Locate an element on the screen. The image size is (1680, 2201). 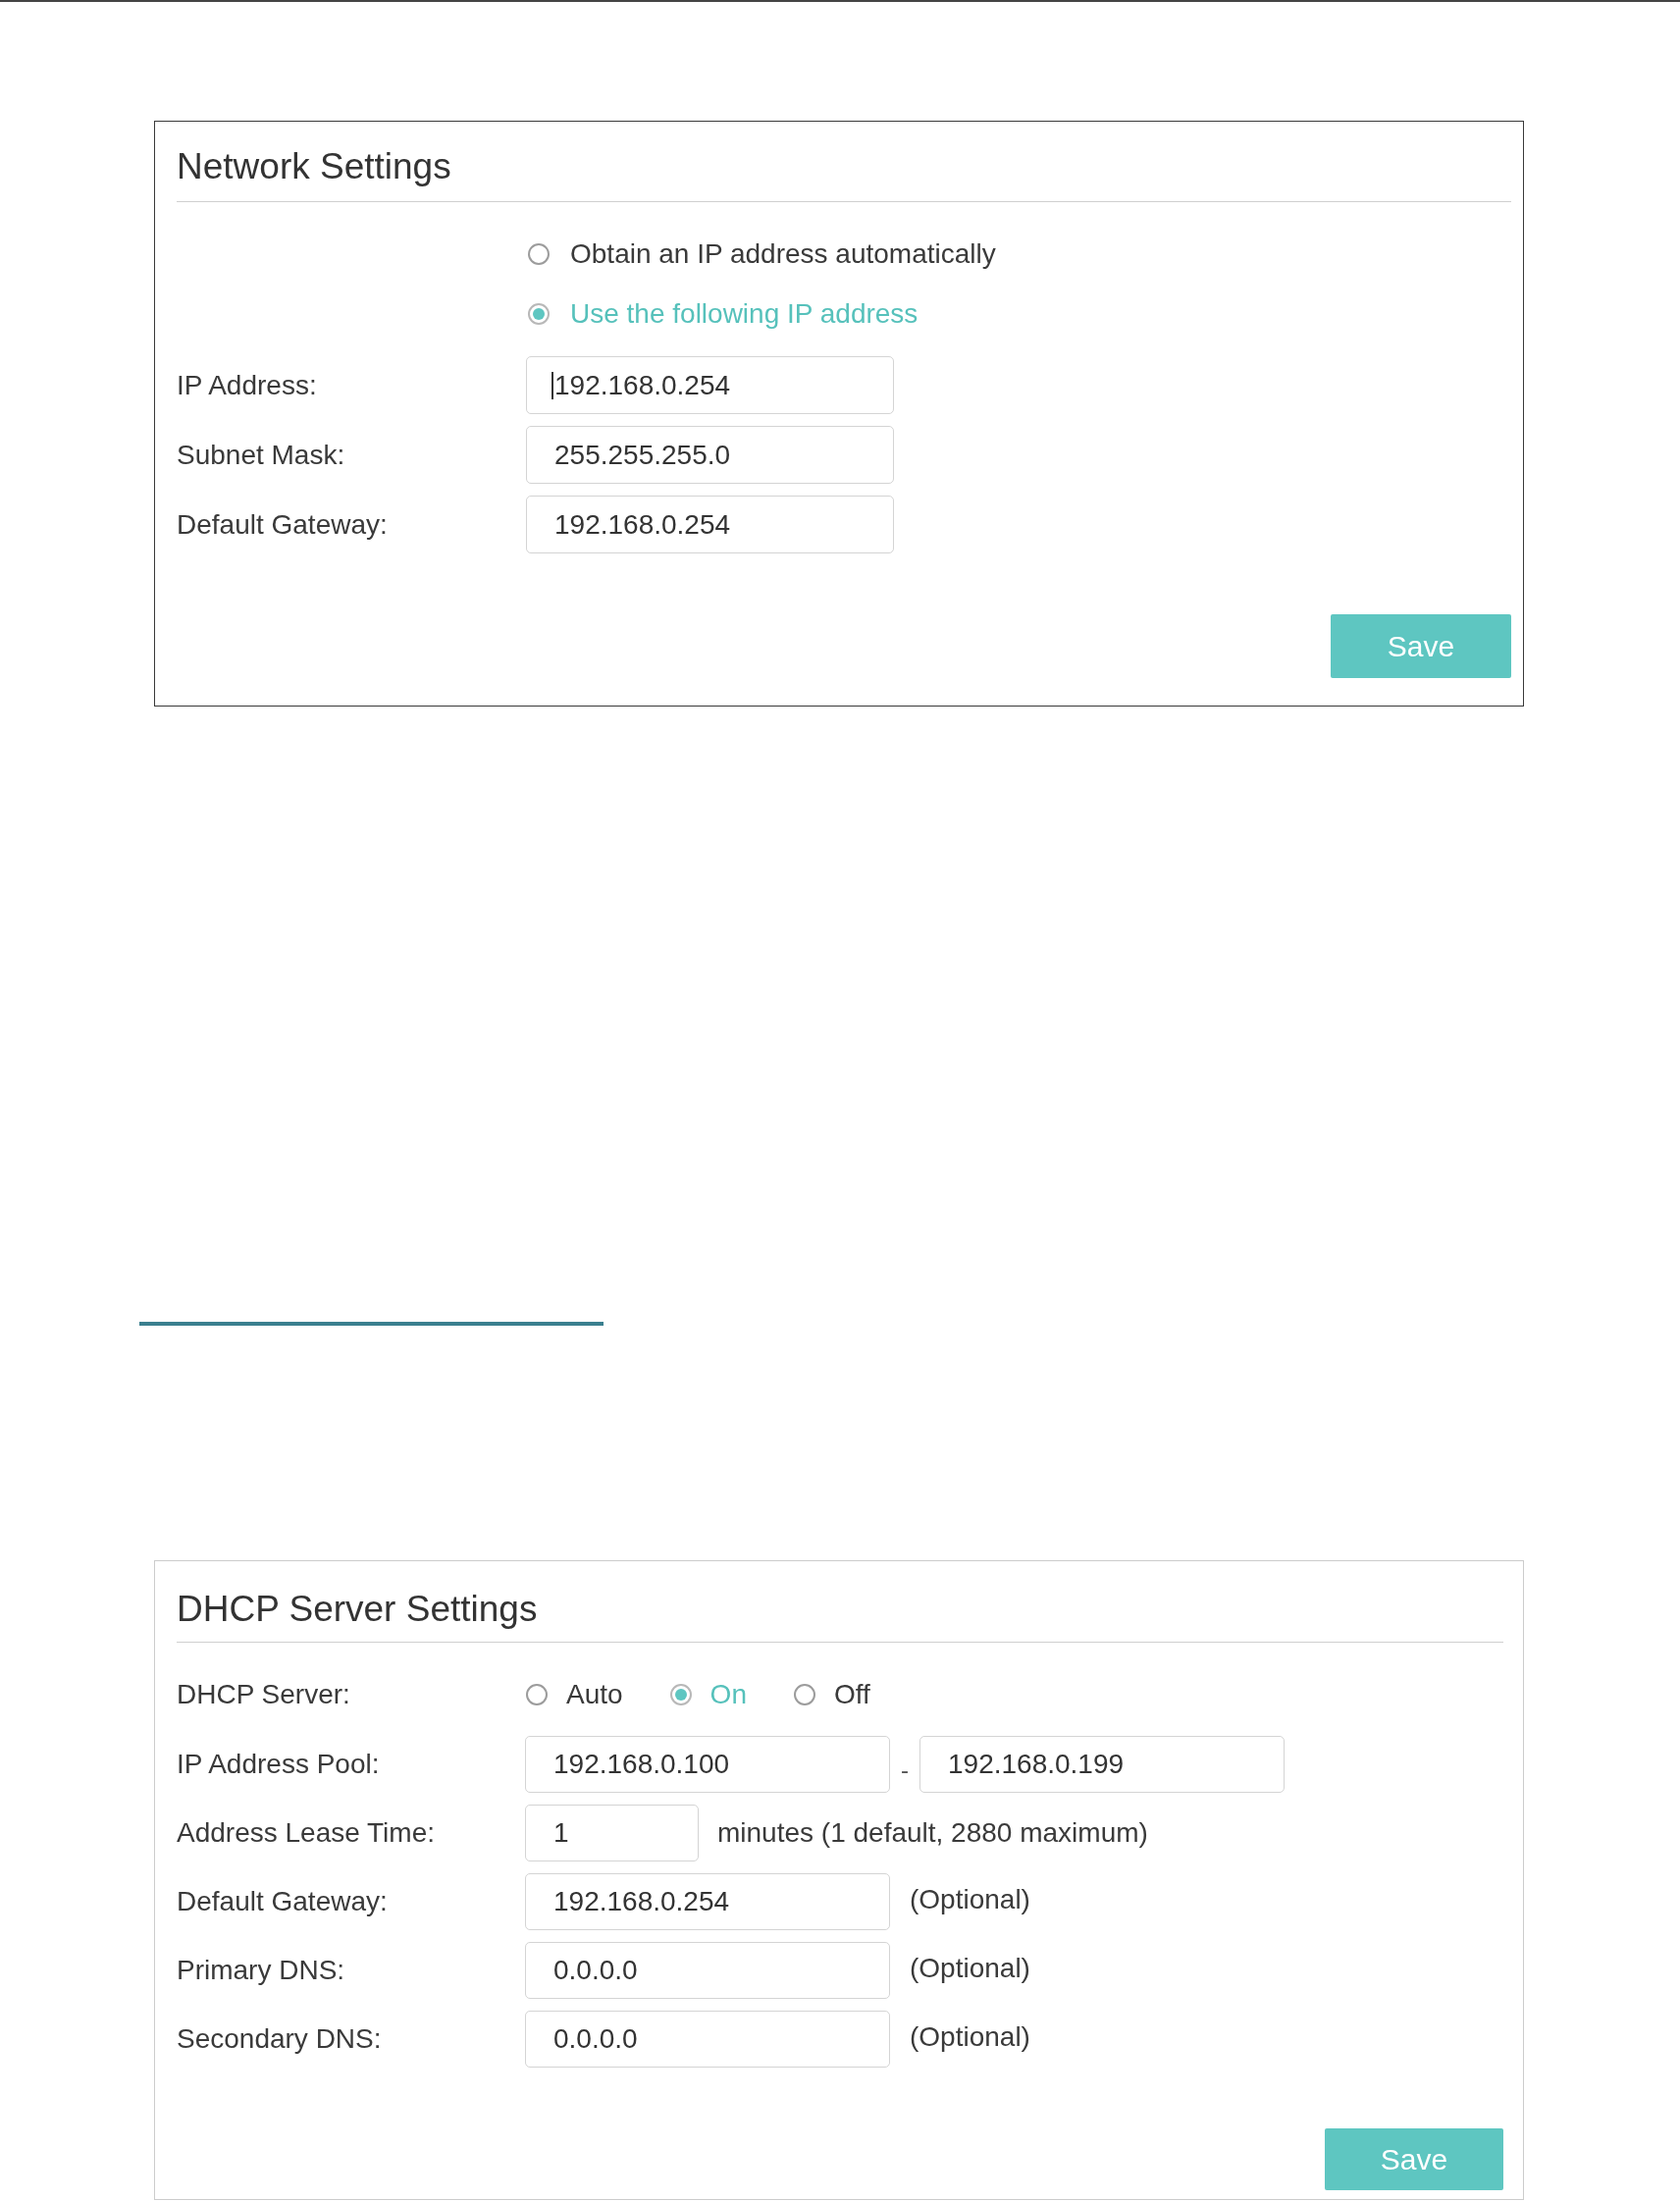
field-label: Primary DNS: is located at coordinates (261, 1970).